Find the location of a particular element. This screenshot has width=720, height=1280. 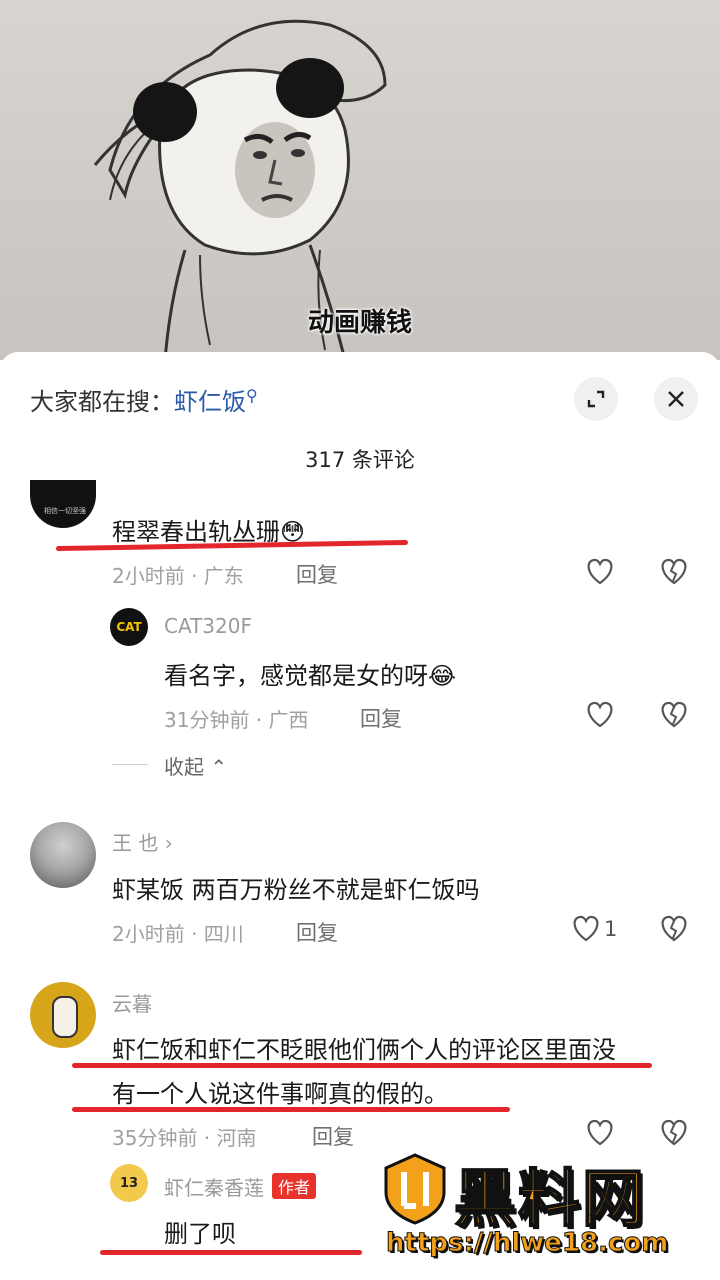

comment-text: 看名字，感觉都是女的呀😂 is located at coordinates (310, 676).